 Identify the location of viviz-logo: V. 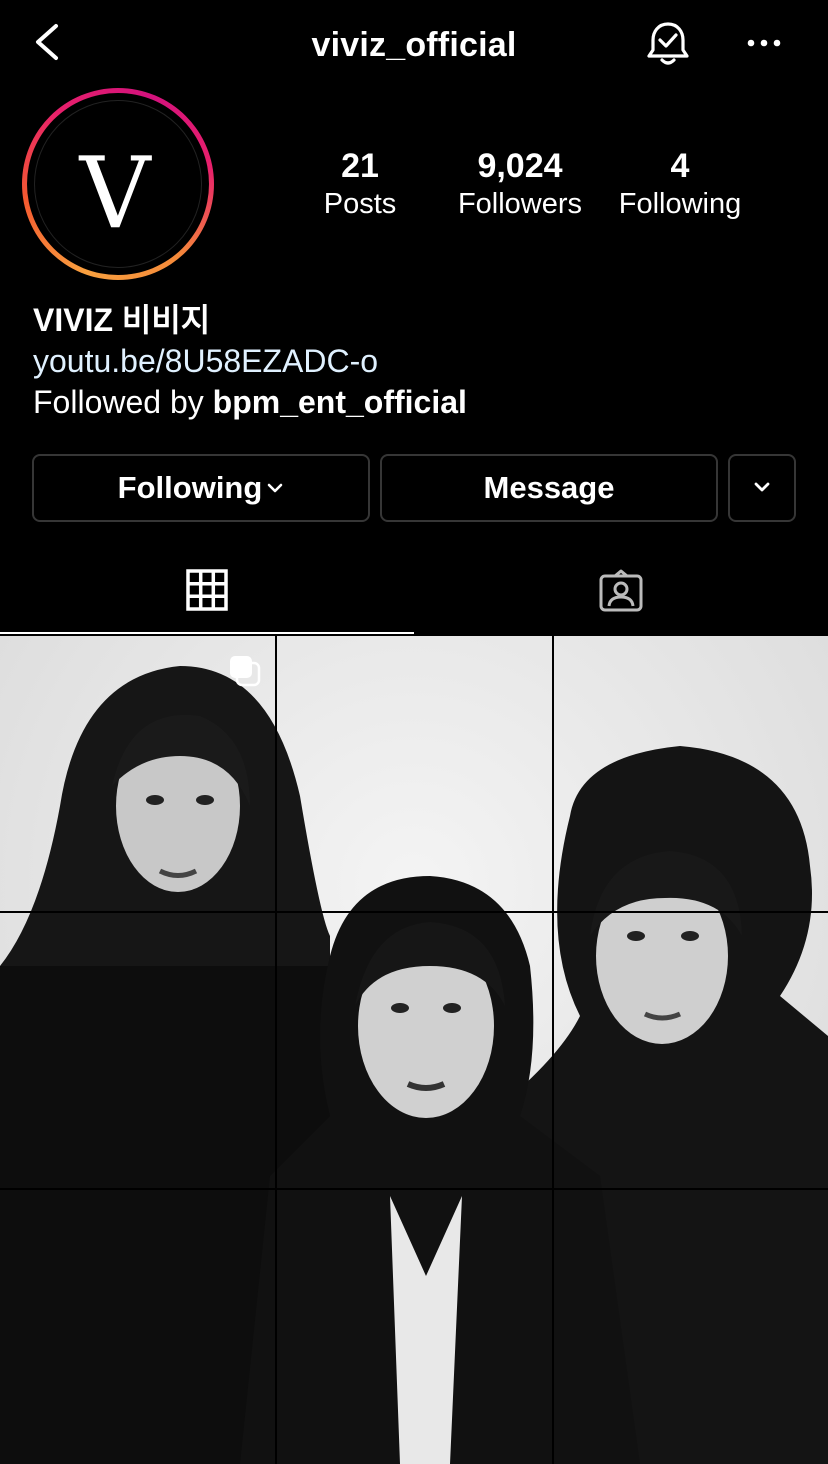
(116, 194).